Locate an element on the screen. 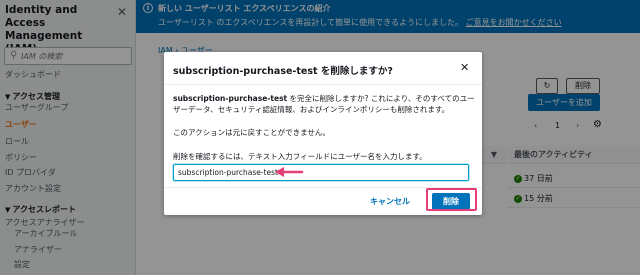 The image size is (640, 275). irreversible-warning: このアクションは元に戻すことができません。 is located at coordinates (251, 132).